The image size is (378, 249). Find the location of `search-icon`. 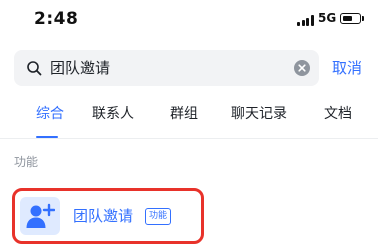

search-icon is located at coordinates (34, 68).